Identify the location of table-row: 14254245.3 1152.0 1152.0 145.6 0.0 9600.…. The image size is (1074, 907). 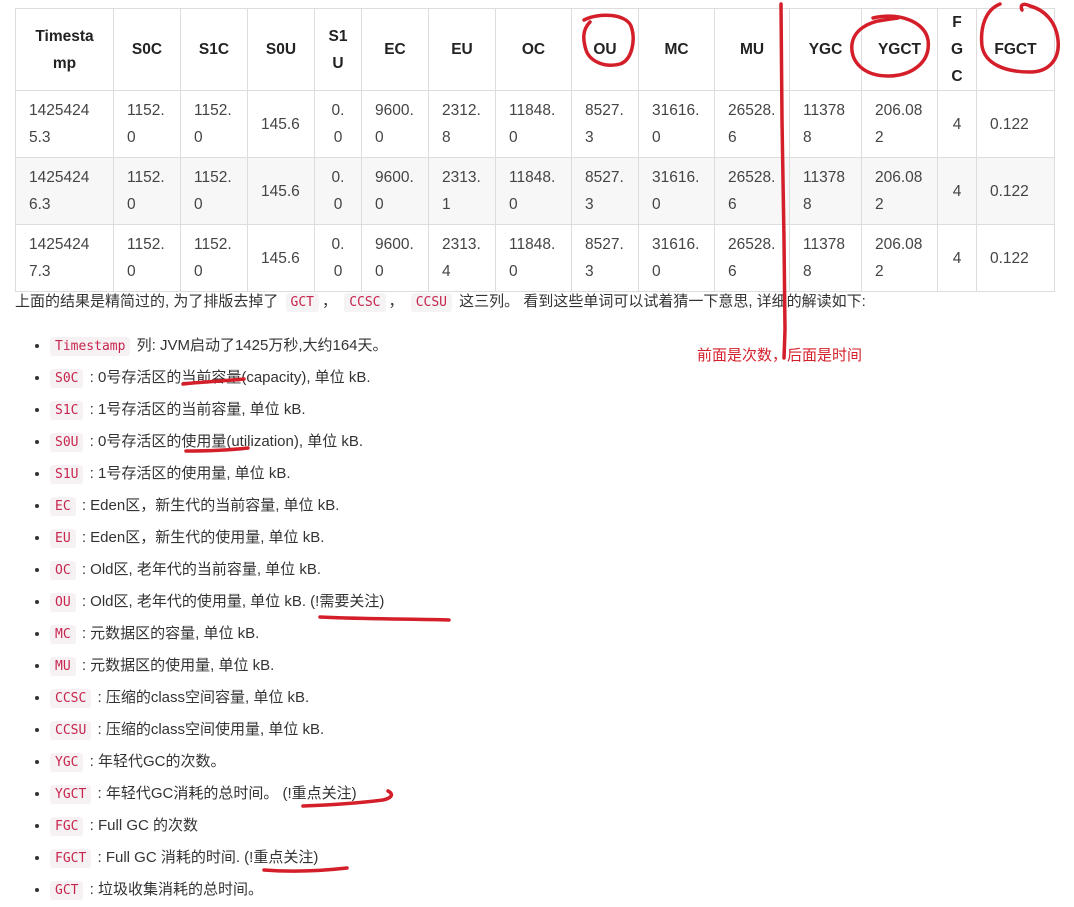
(535, 124).